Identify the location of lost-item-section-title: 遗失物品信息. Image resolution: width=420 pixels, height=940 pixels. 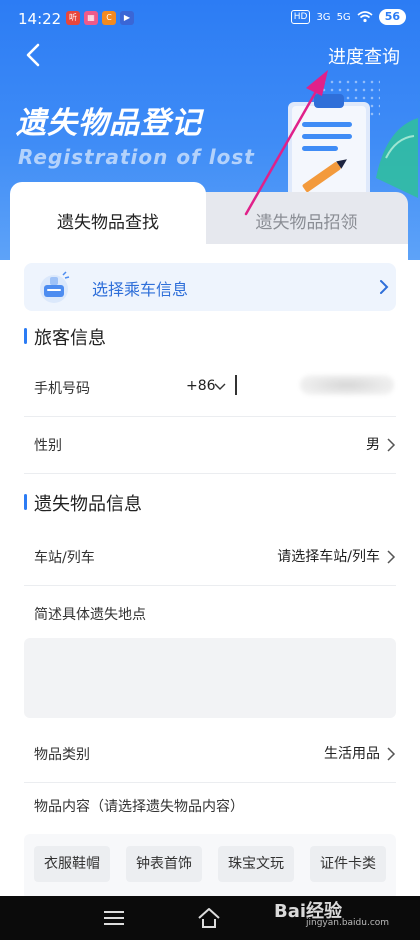
(83, 503).